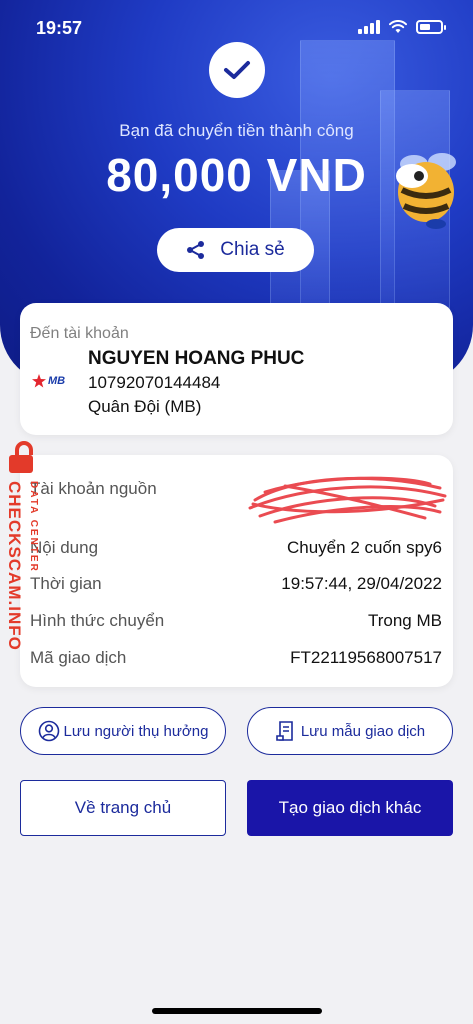 The image size is (473, 1024). Describe the element at coordinates (236, 548) in the screenshot. I see `detail-row-content: Nội dung Chuyển 2 cuốn spy6` at that location.